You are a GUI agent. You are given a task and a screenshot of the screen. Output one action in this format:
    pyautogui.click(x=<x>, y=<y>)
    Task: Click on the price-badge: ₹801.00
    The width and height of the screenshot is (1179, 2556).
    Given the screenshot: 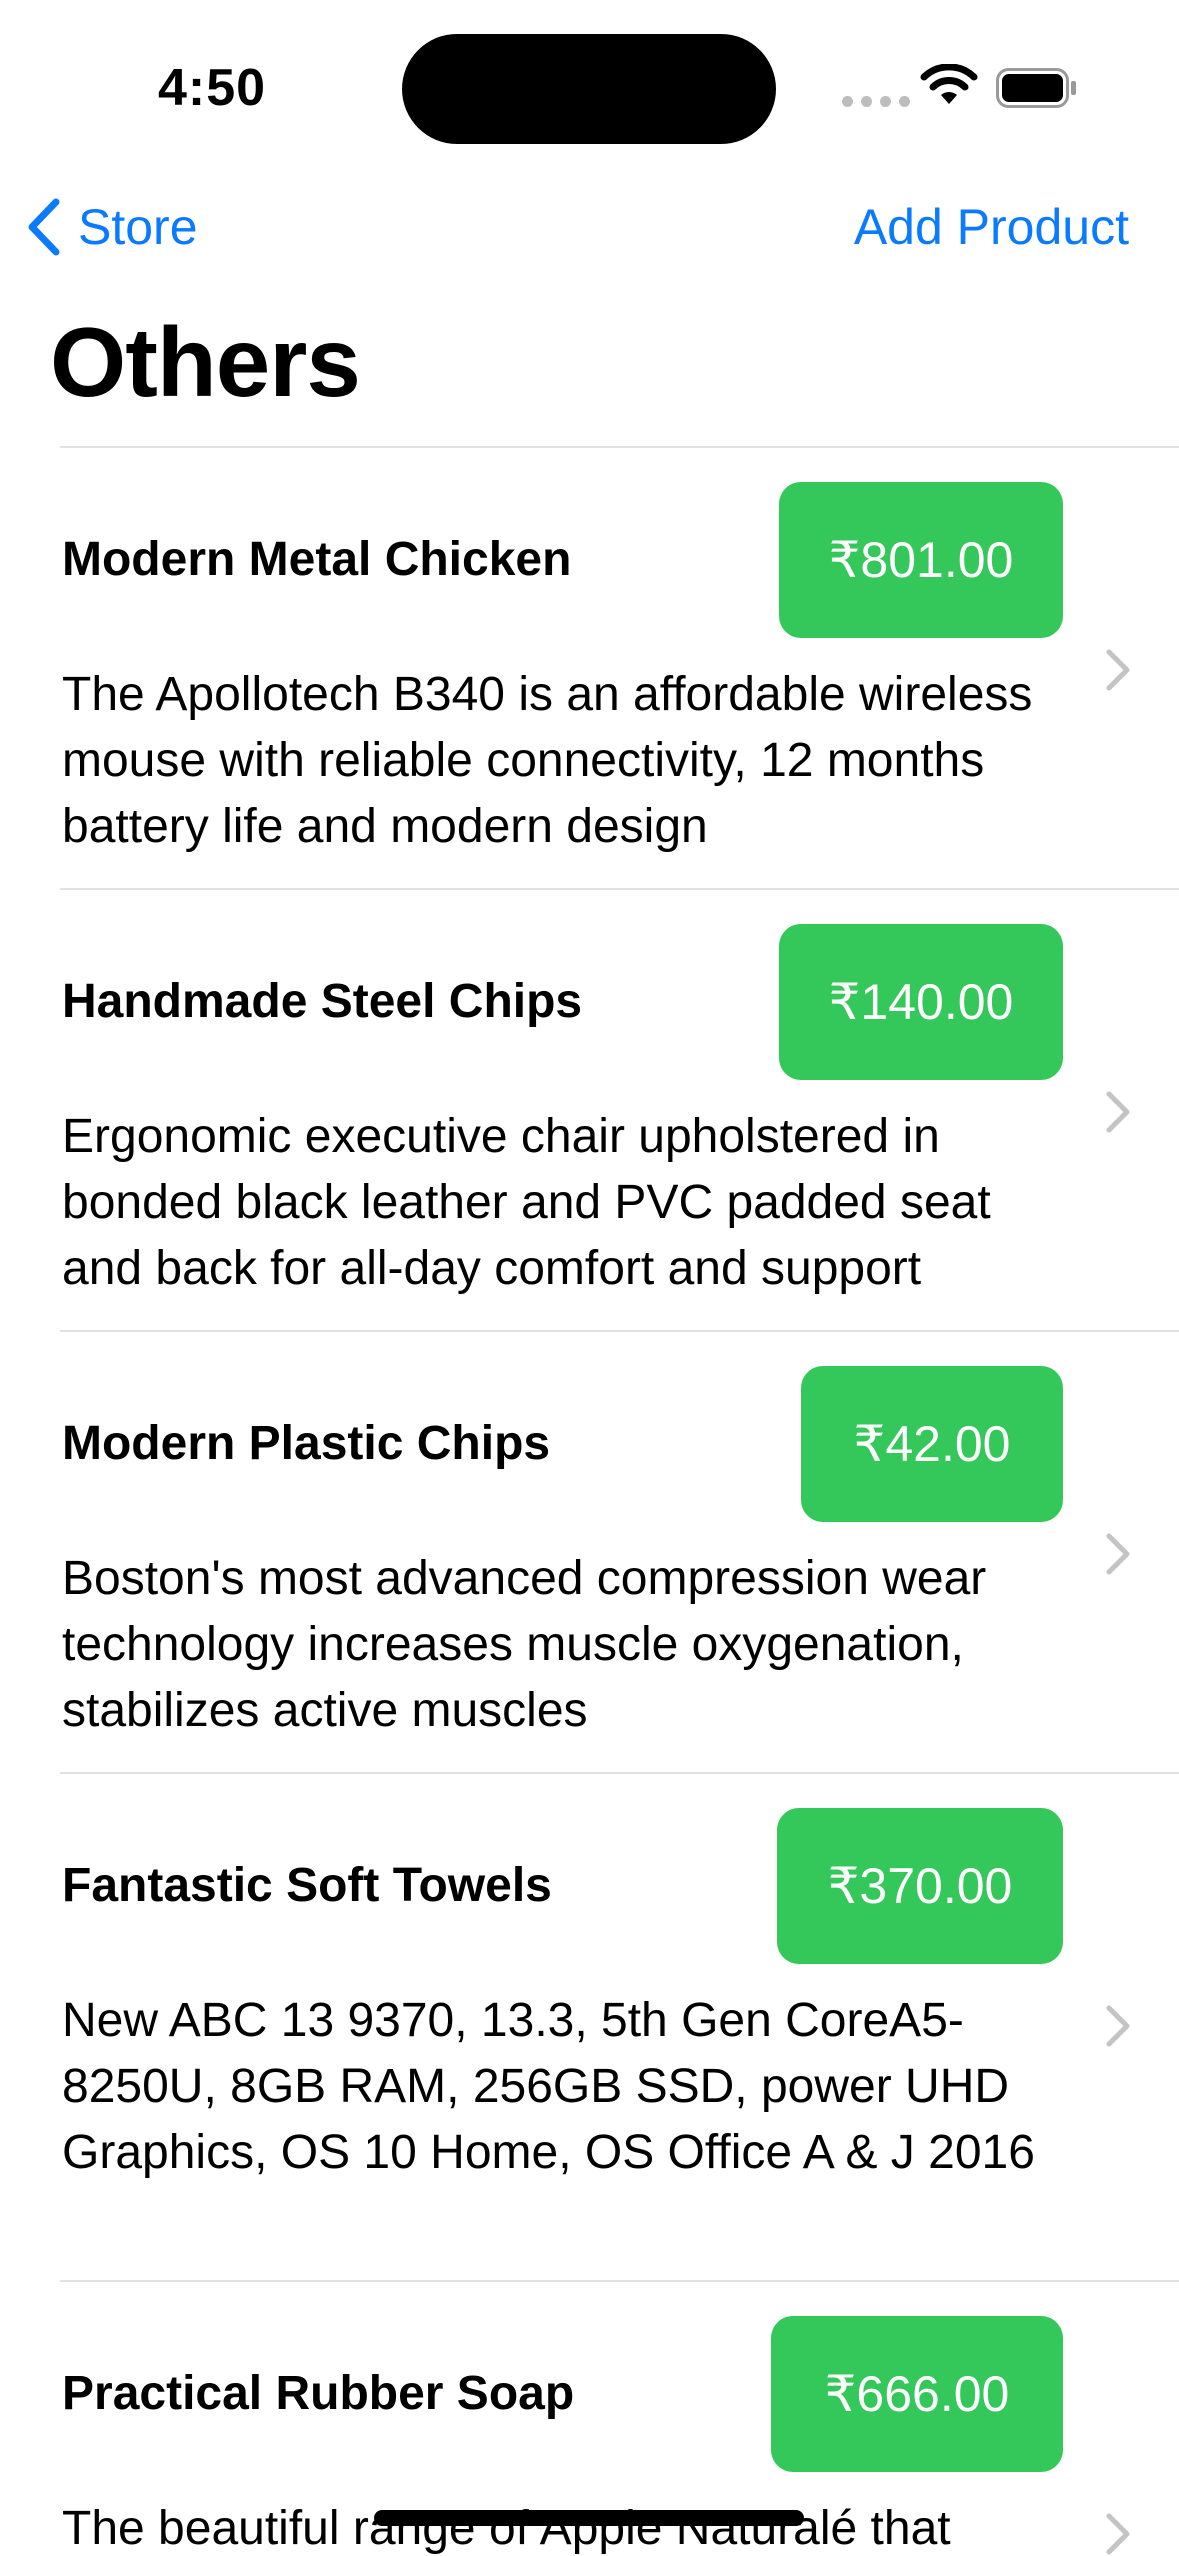 What is the action you would take?
    pyautogui.click(x=921, y=560)
    